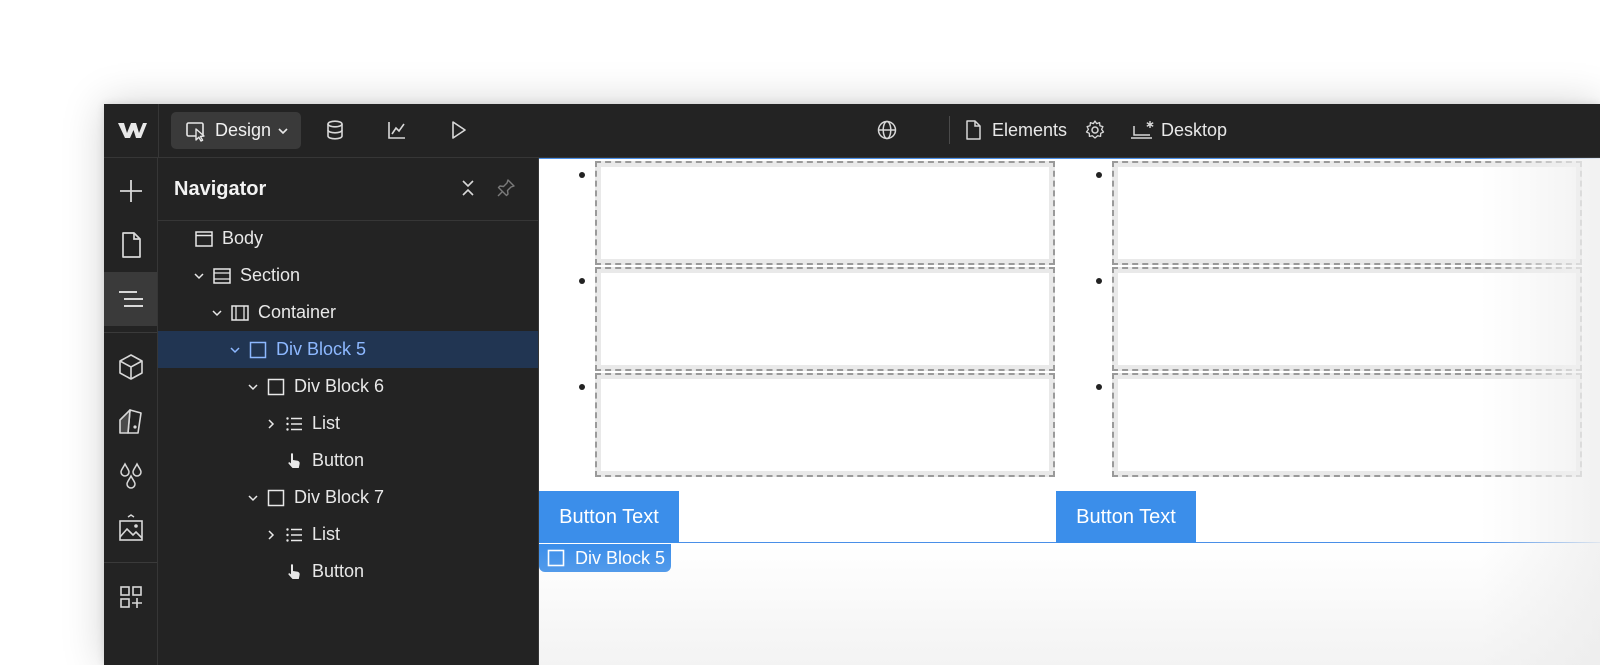 This screenshot has width=1600, height=665. Describe the element at coordinates (852, 131) in the screenshot. I see `top-bar: Design Elements Desktop` at that location.